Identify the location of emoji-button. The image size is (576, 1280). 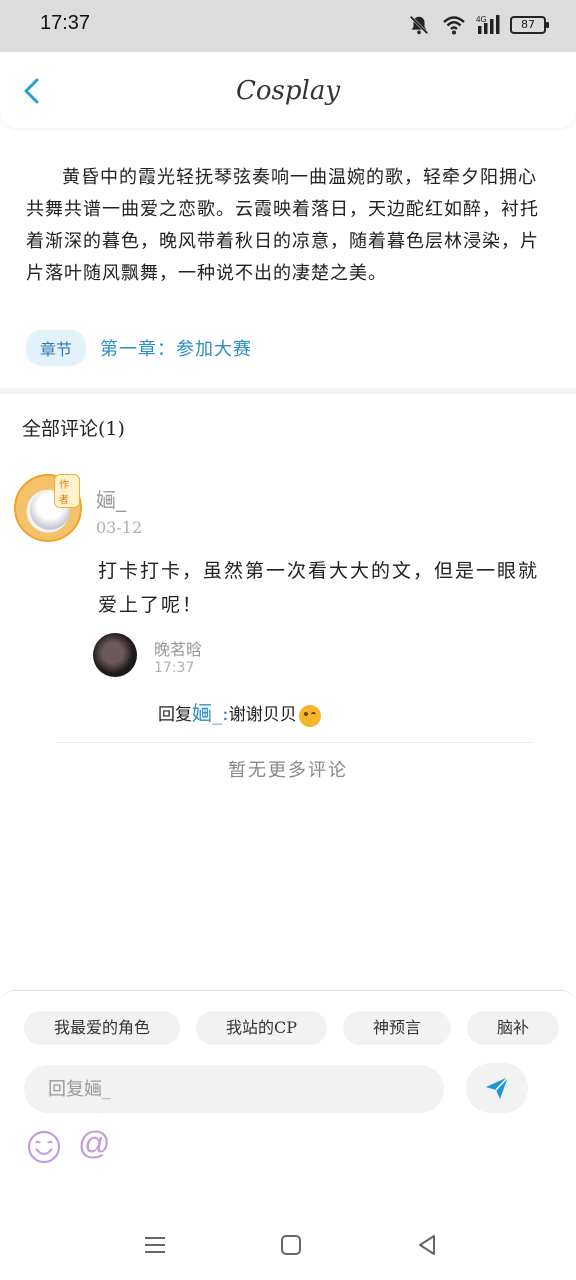
(44, 1147).